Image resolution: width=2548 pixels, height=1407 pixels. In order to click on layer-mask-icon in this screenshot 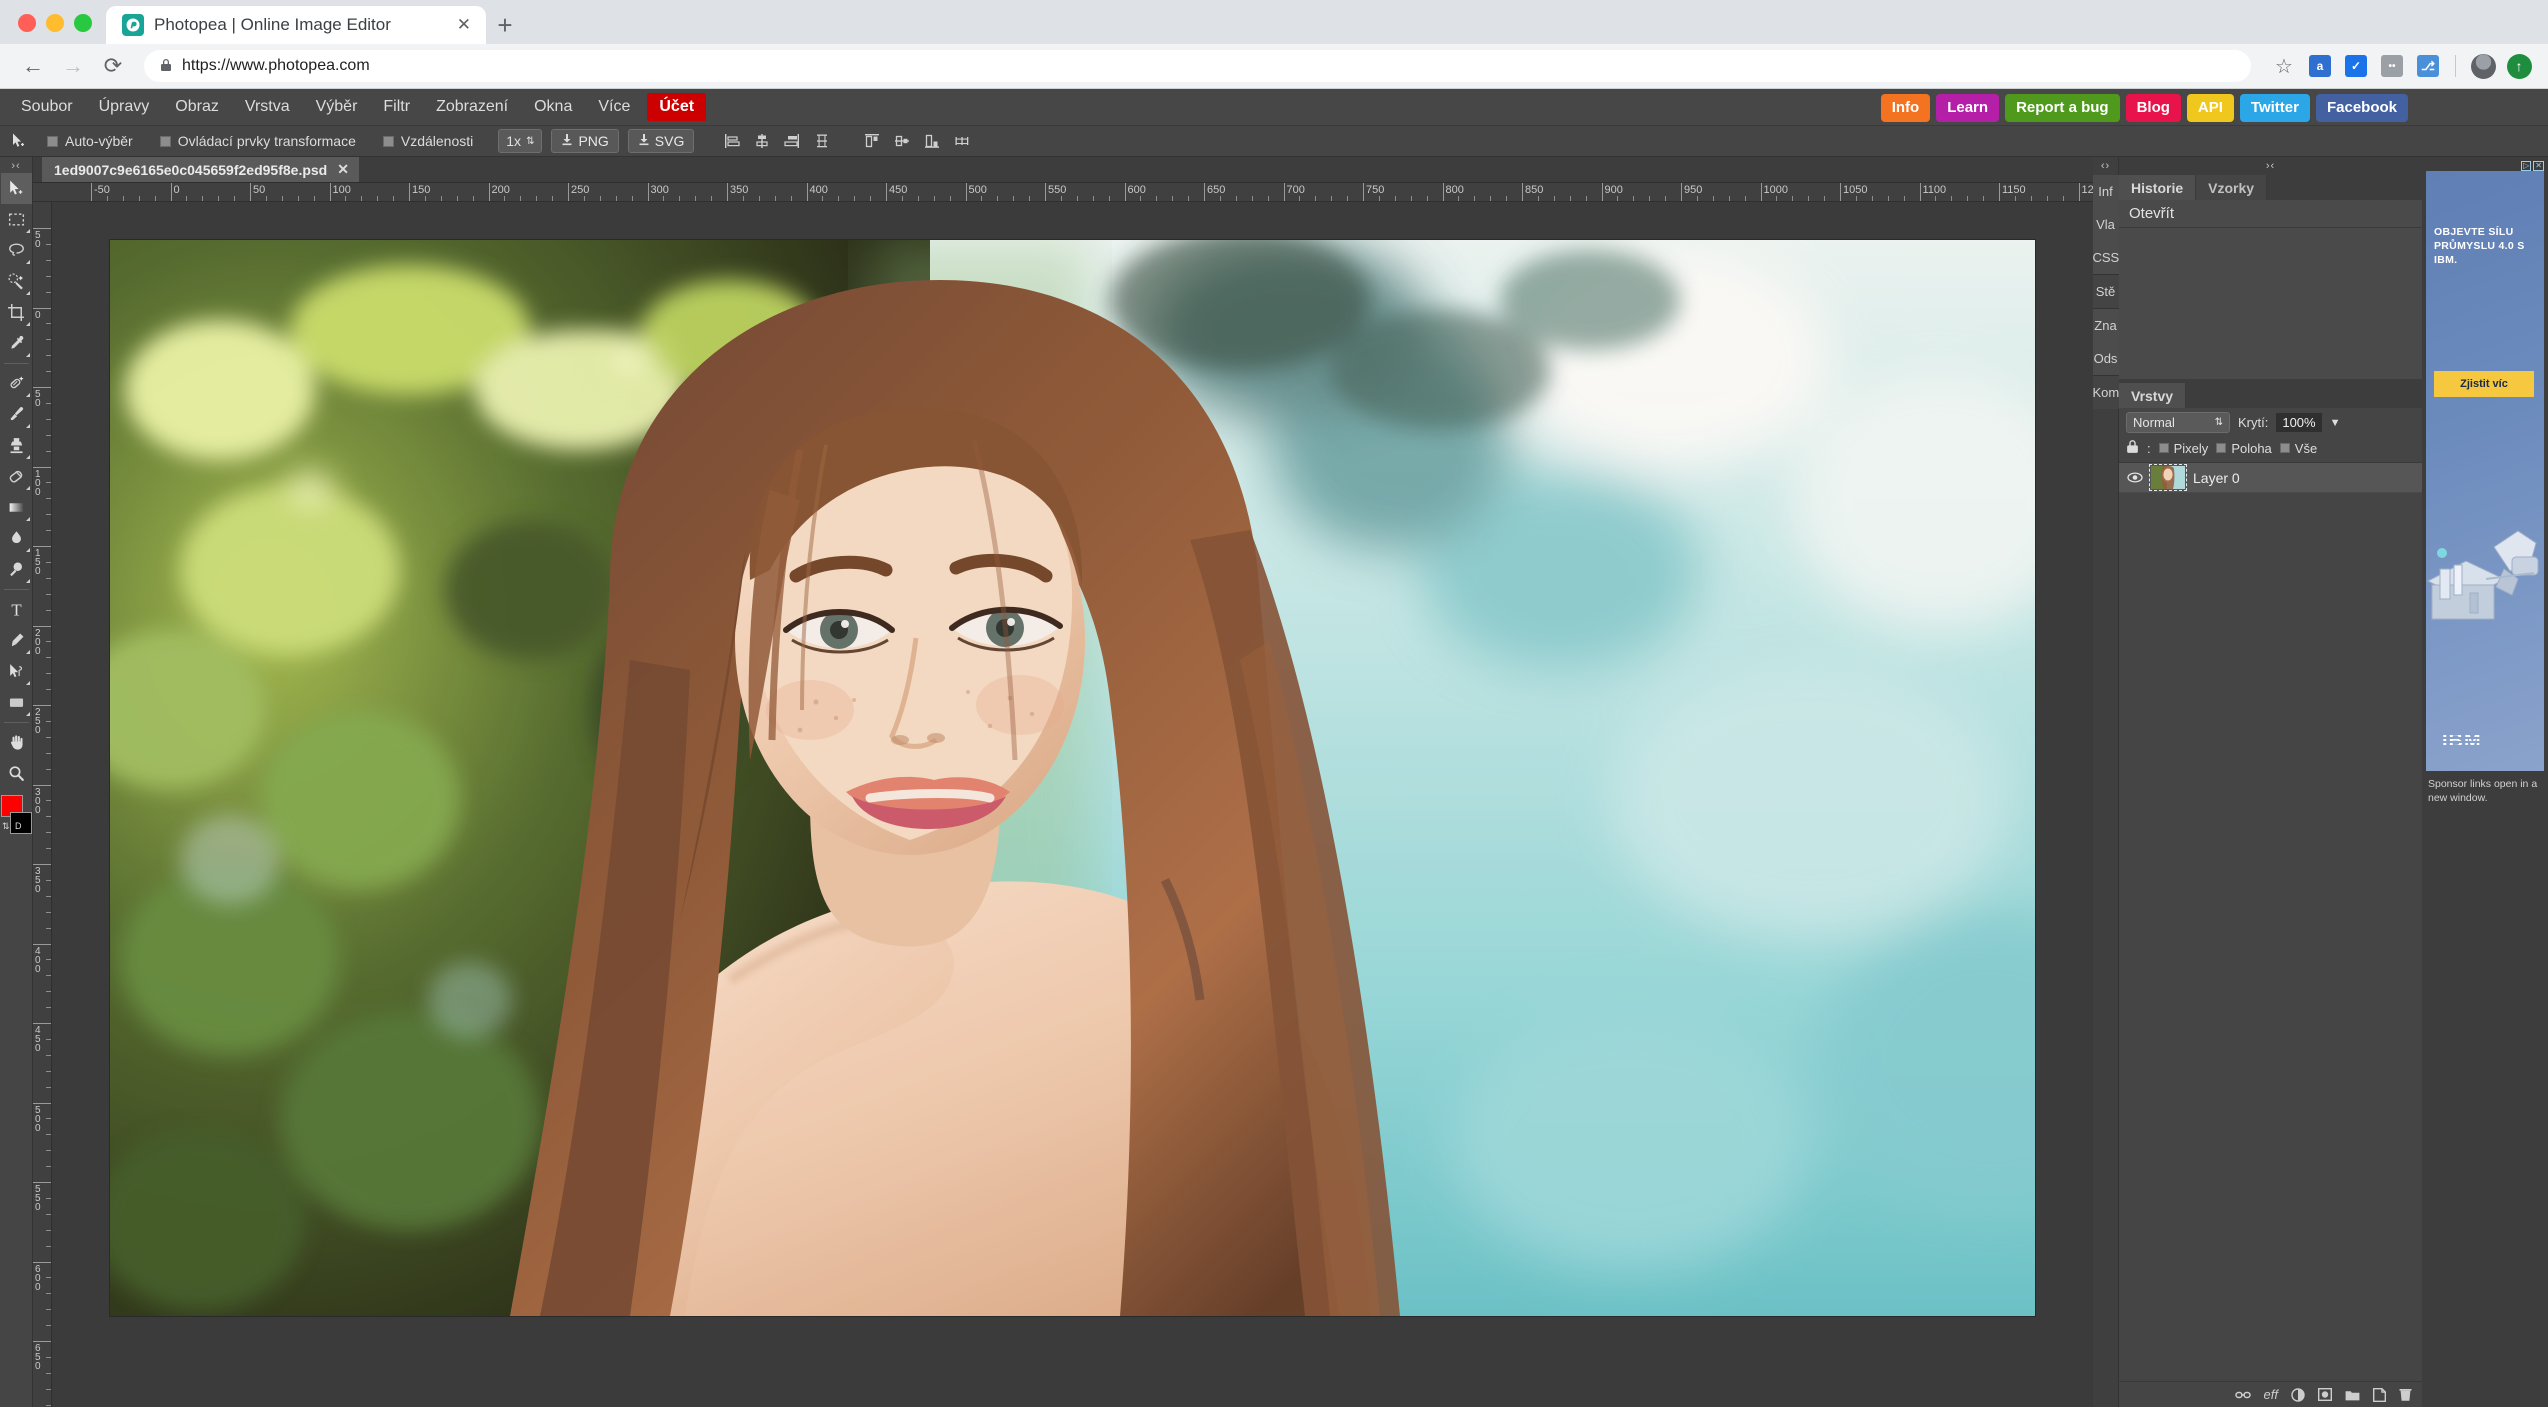, I will do `click(2325, 1394)`.